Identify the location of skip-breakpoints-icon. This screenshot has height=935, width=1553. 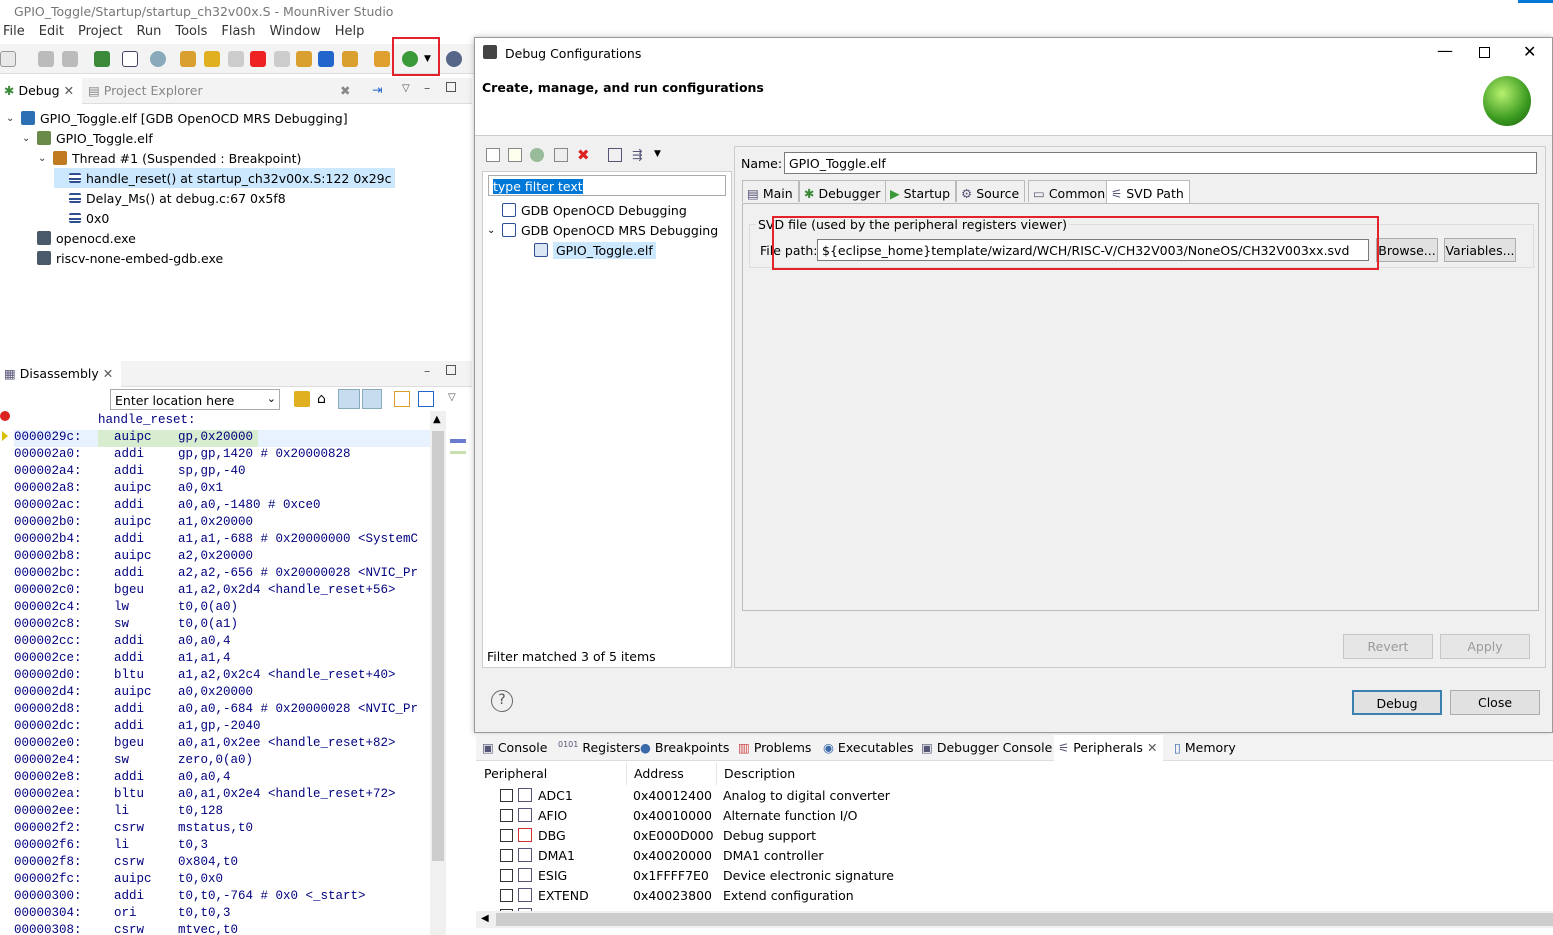
(158, 59).